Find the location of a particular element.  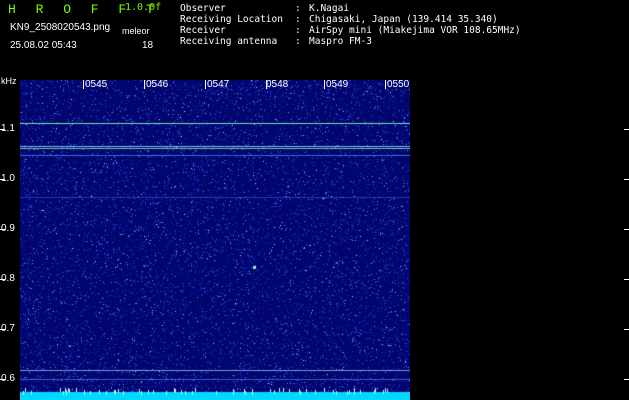

metadata-row-antenna: Receiving antenna : Maspro FM-3 is located at coordinates (350, 41).